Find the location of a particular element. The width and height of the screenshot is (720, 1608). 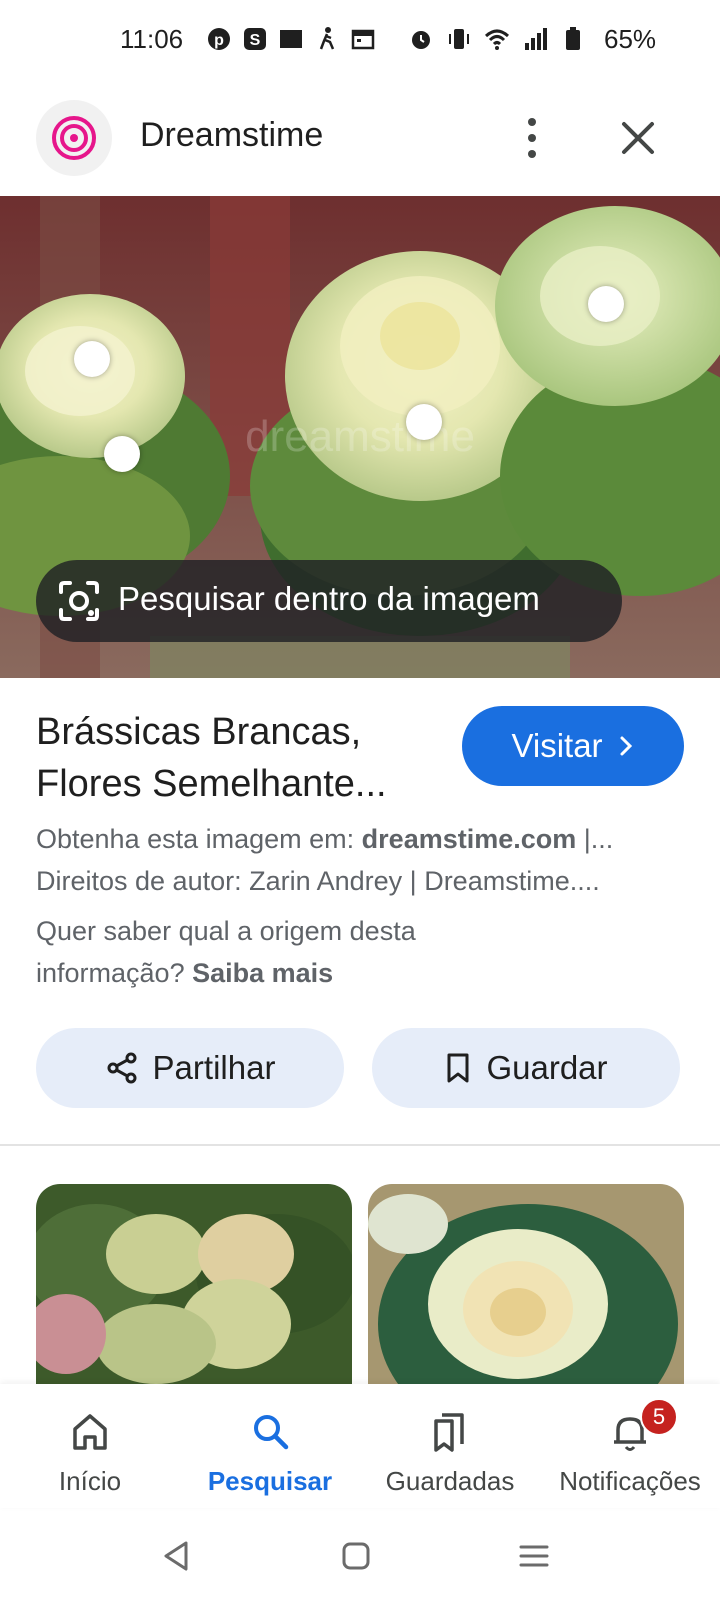

result-title-line-1: Brássicas Brancas, is located at coordinates (199, 732).